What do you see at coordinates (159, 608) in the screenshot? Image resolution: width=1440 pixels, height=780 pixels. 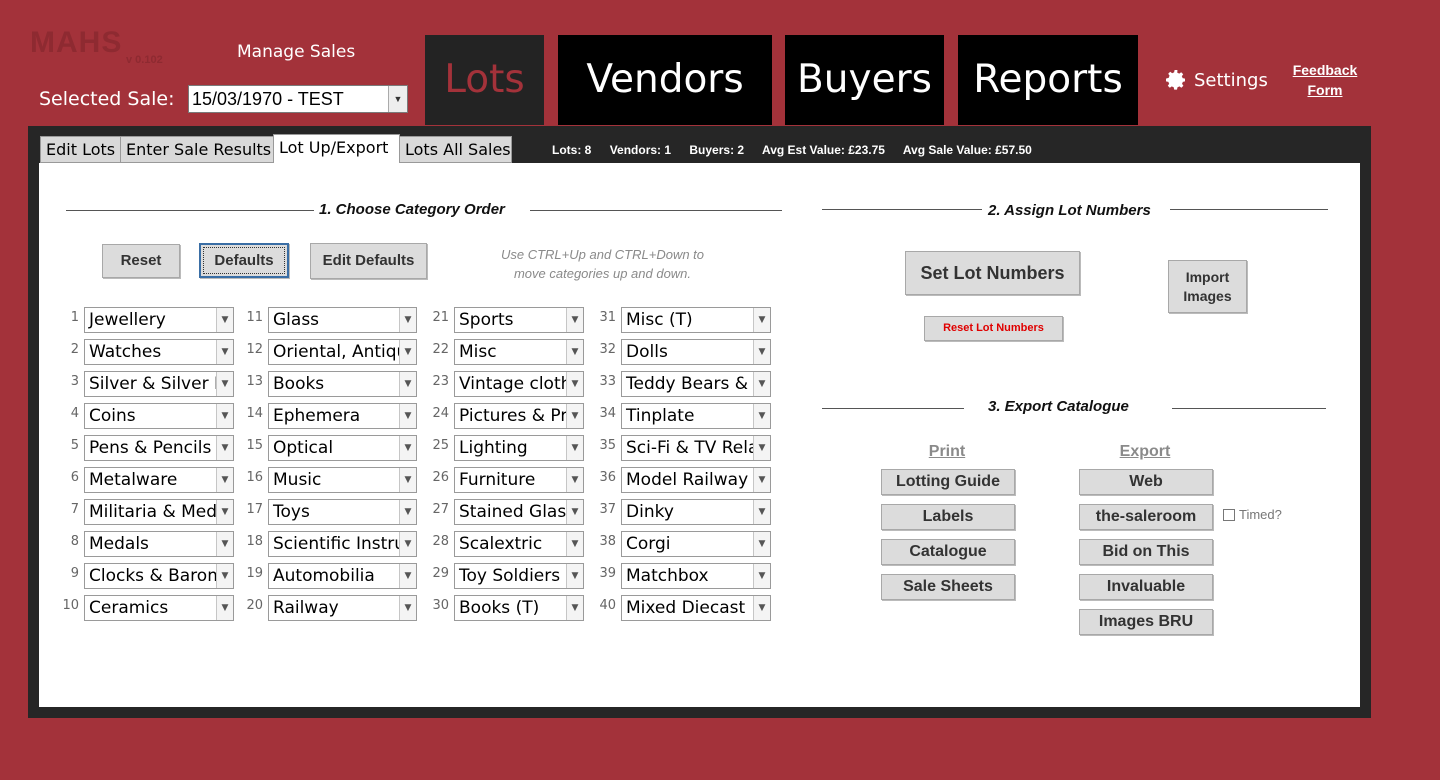 I see `category-dropdown: Ceramics ▼` at bounding box center [159, 608].